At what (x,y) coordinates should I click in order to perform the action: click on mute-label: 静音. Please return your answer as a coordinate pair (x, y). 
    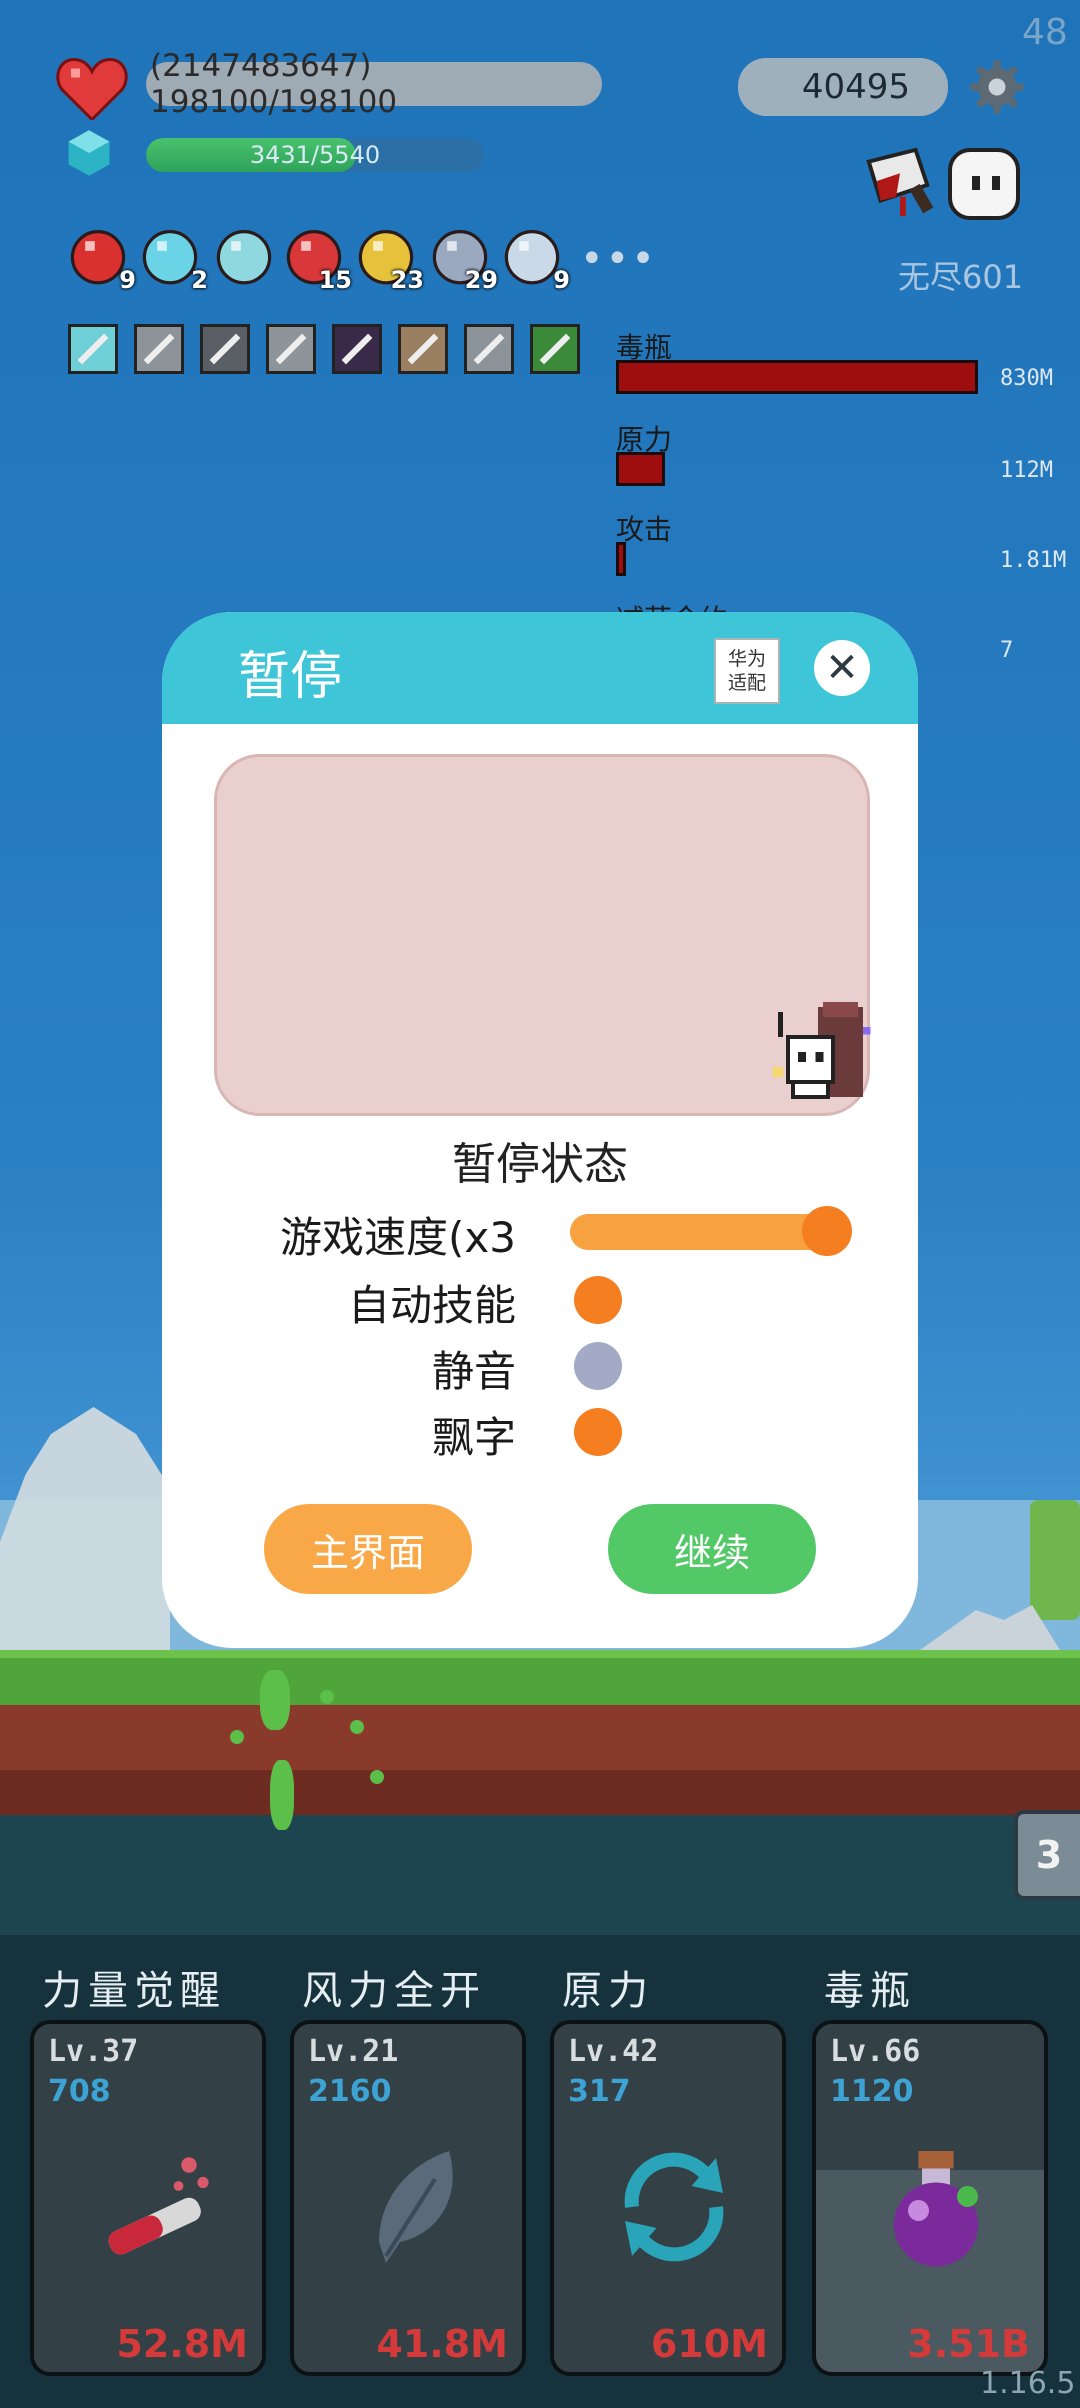
    Looking at the image, I should click on (473, 1371).